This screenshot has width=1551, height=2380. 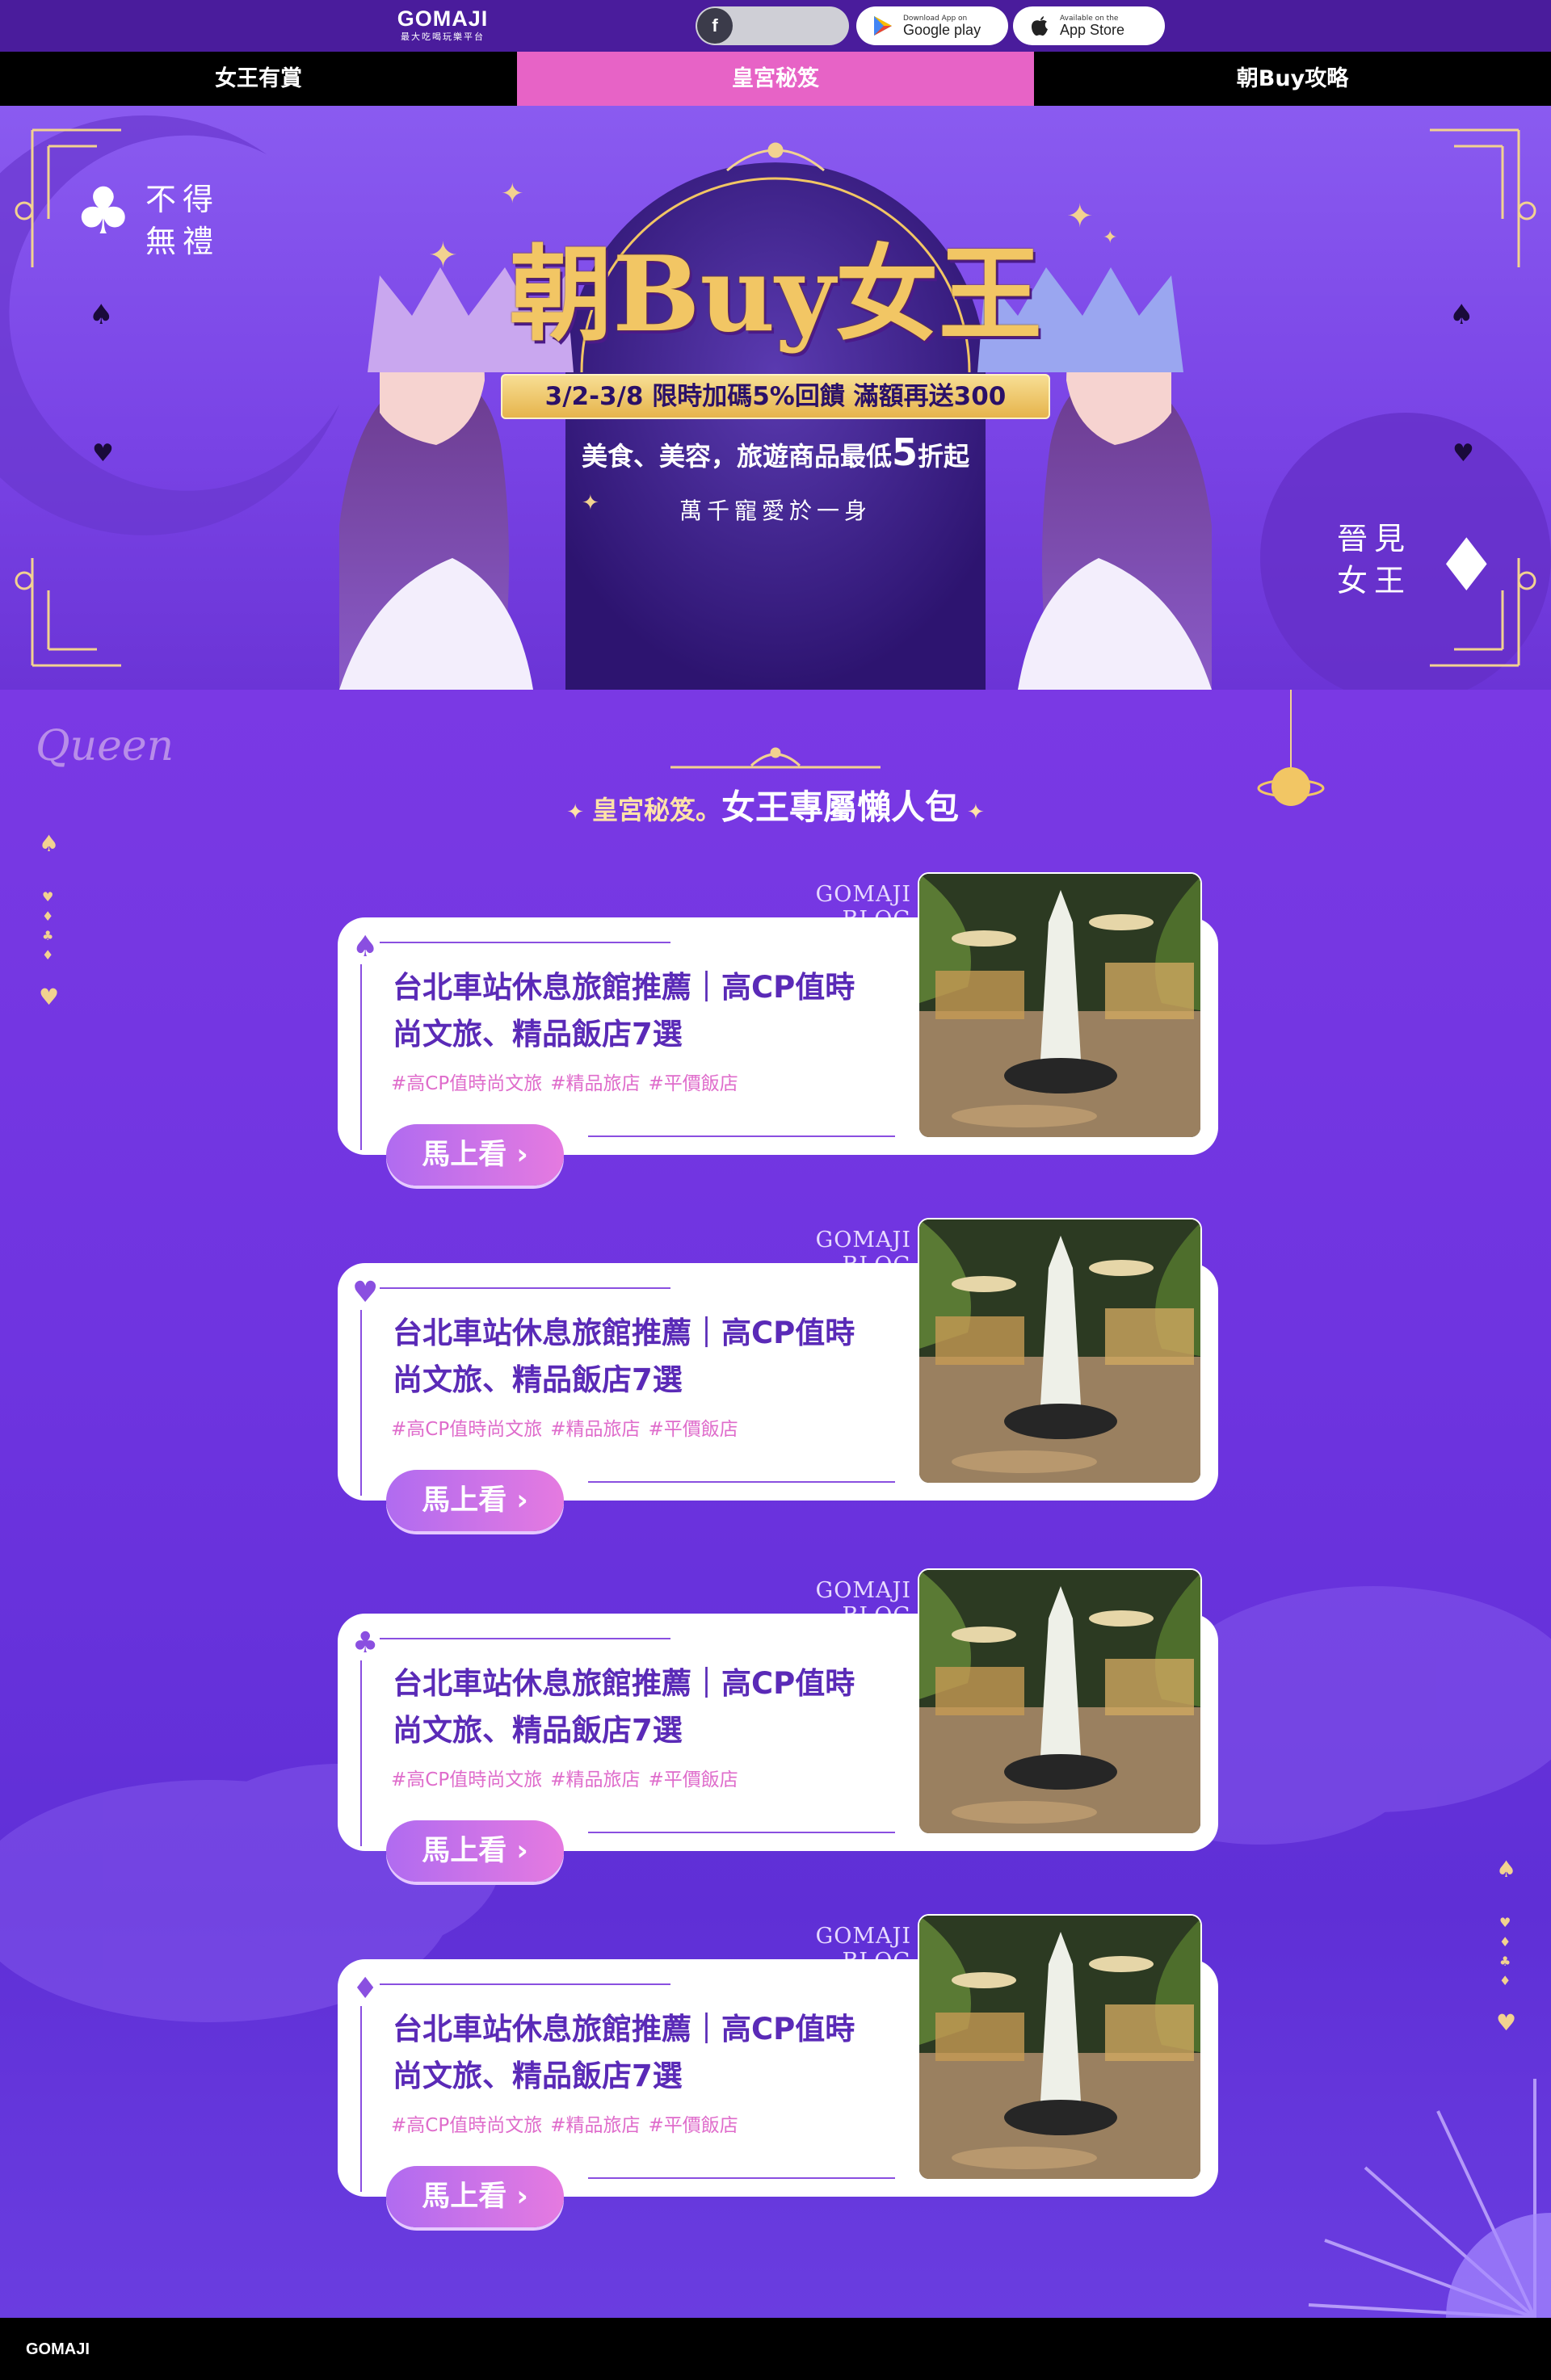 What do you see at coordinates (841, 807) in the screenshot?
I see `section-title-main: 女王專屬懶人包` at bounding box center [841, 807].